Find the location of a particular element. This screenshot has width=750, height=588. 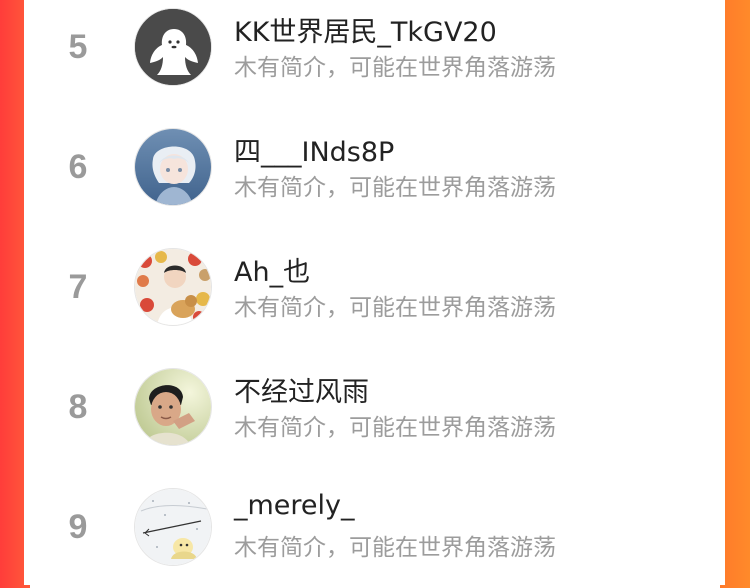

boy-with-dog-avatar-icon is located at coordinates (173, 287).